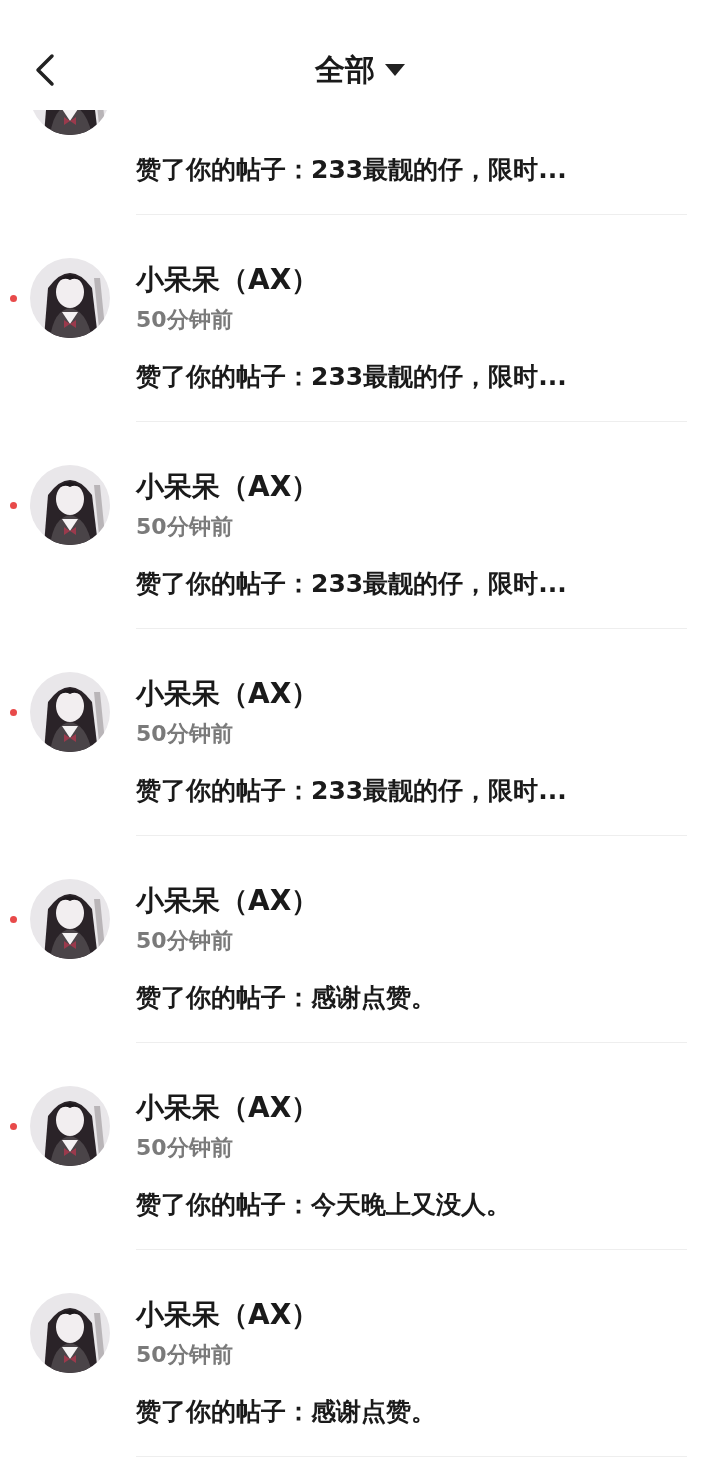  What do you see at coordinates (394, 70) in the screenshot?
I see `caret-icon` at bounding box center [394, 70].